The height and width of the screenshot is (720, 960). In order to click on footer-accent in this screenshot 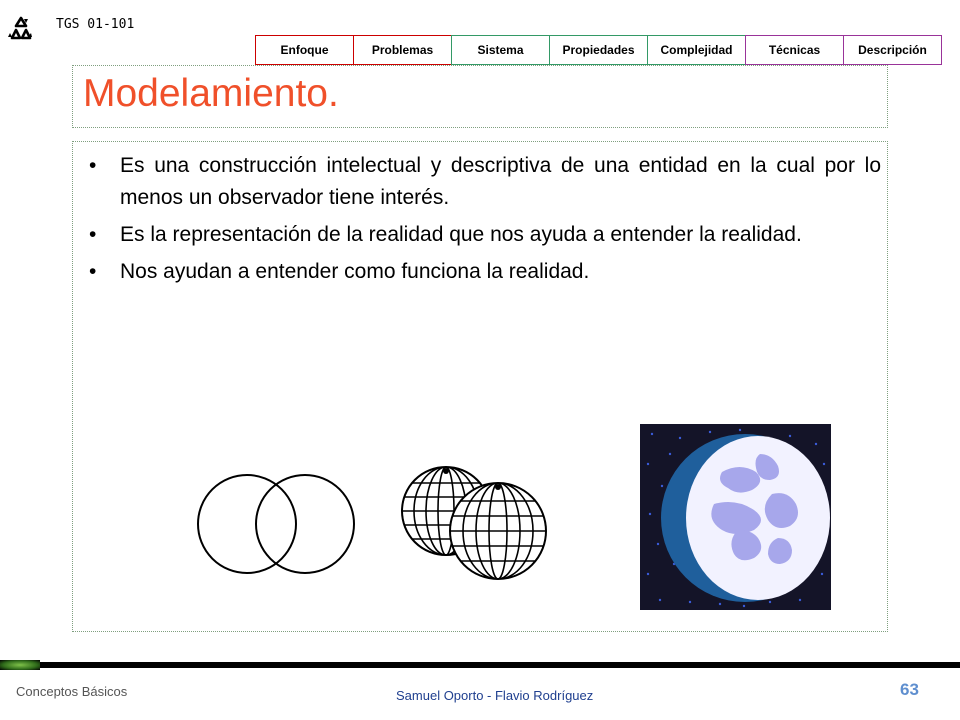, I will do `click(20, 665)`.